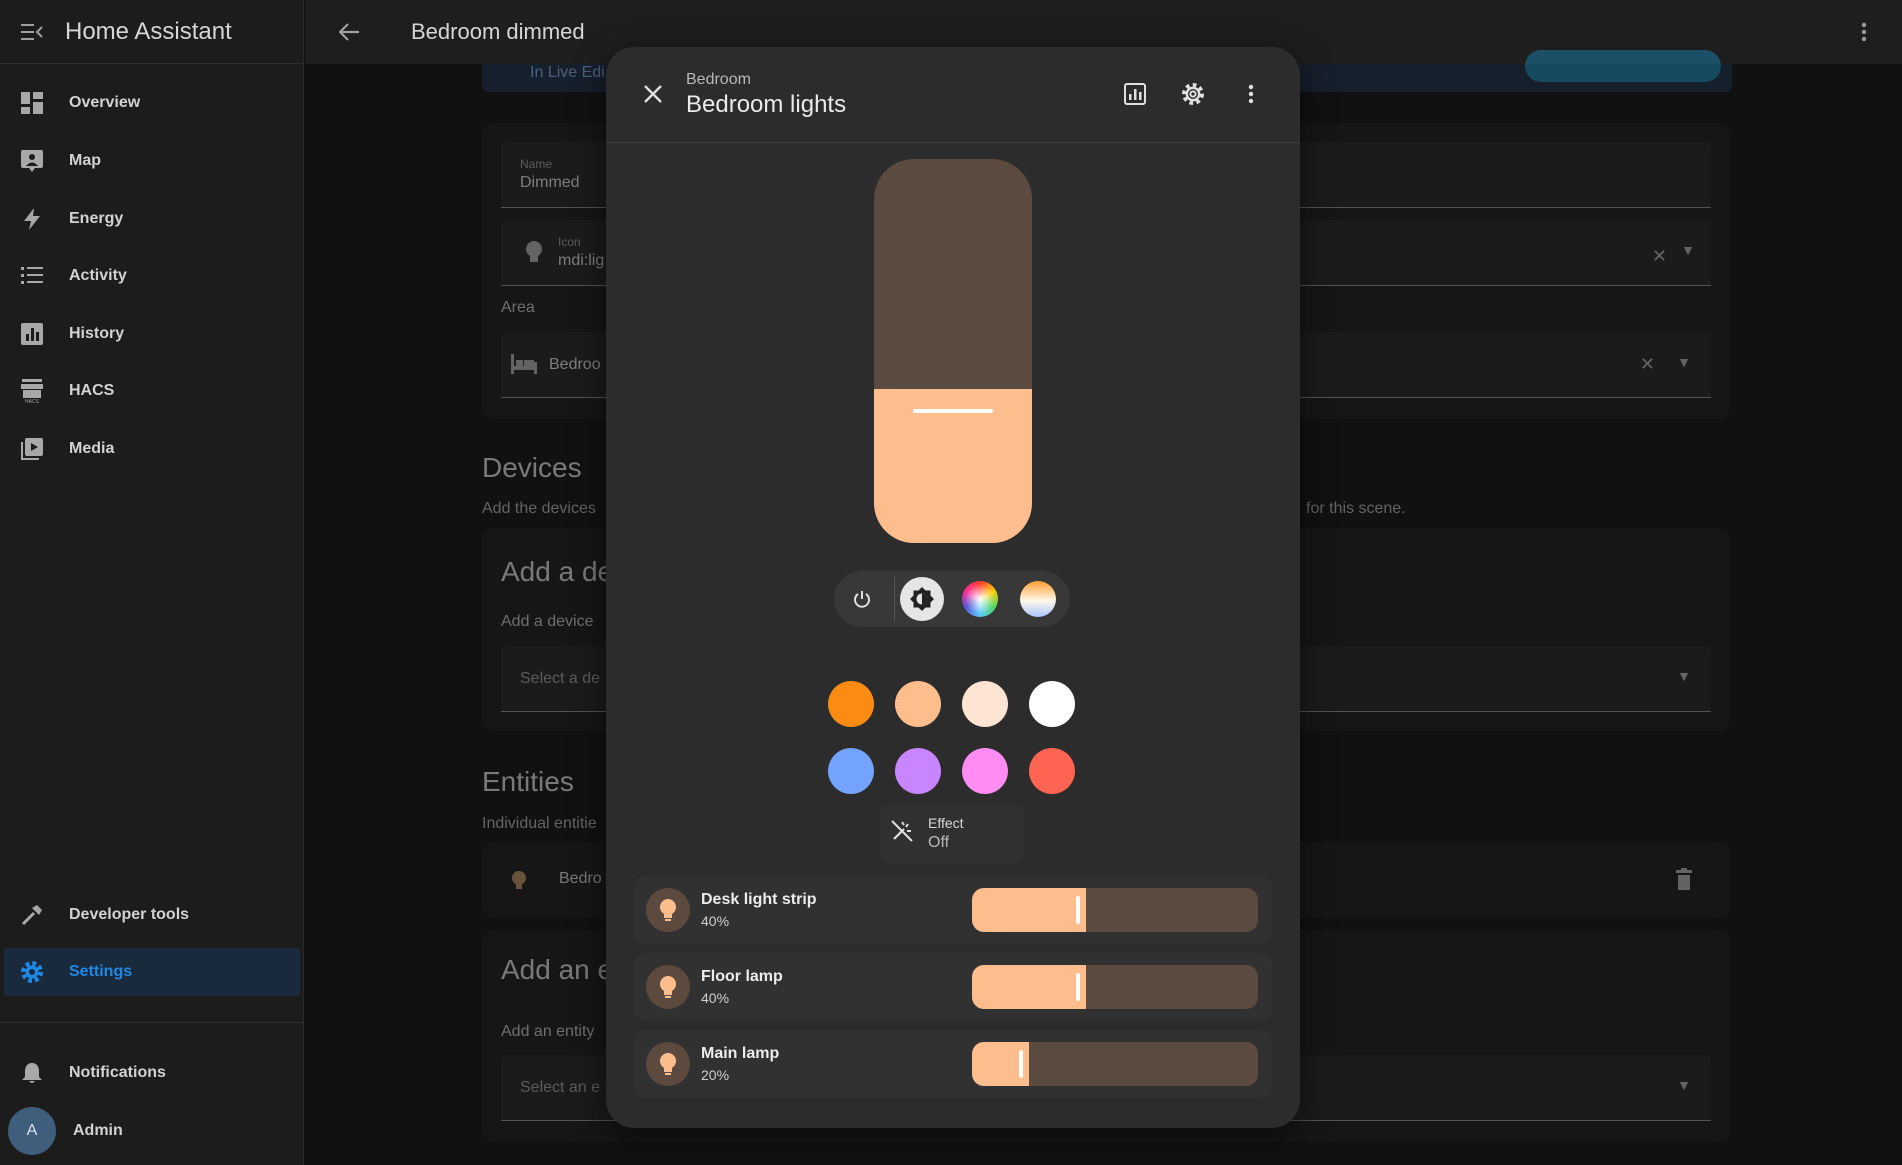  I want to click on sidebar-item-label: Developer tools, so click(129, 914).